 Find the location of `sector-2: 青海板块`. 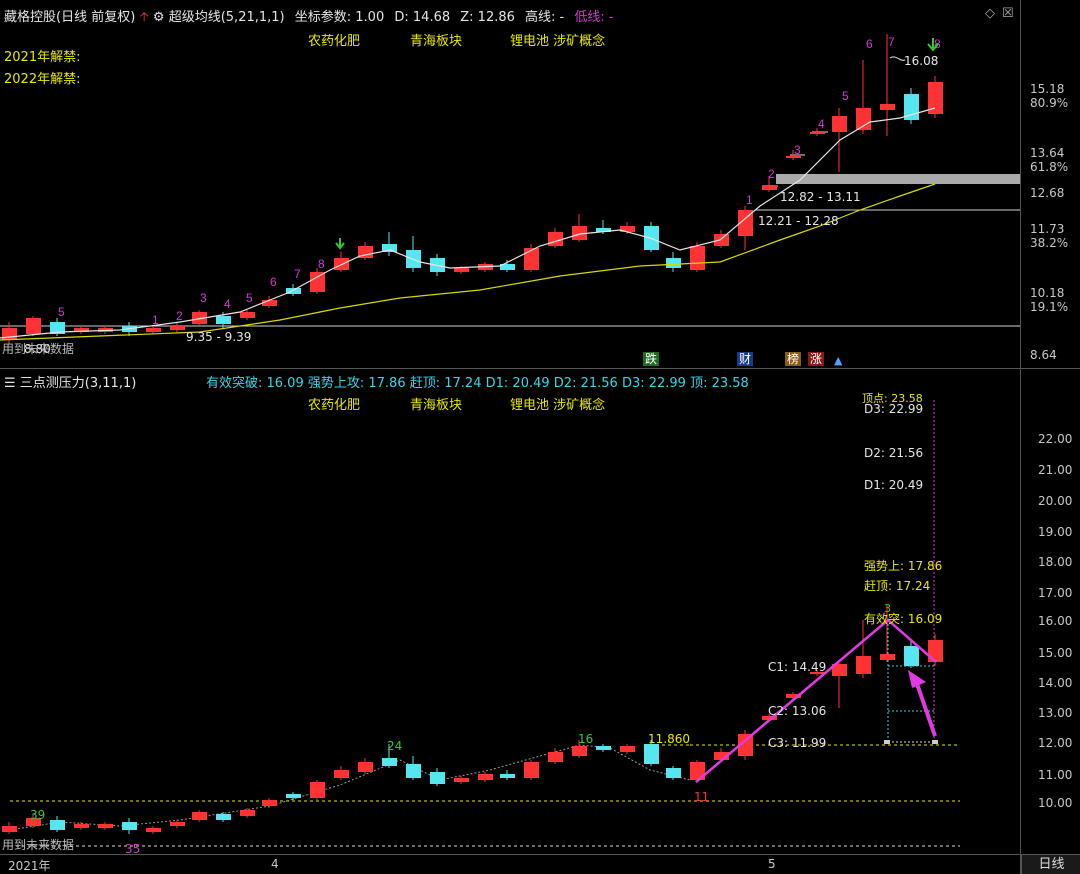

sector-2: 青海板块 is located at coordinates (436, 403).